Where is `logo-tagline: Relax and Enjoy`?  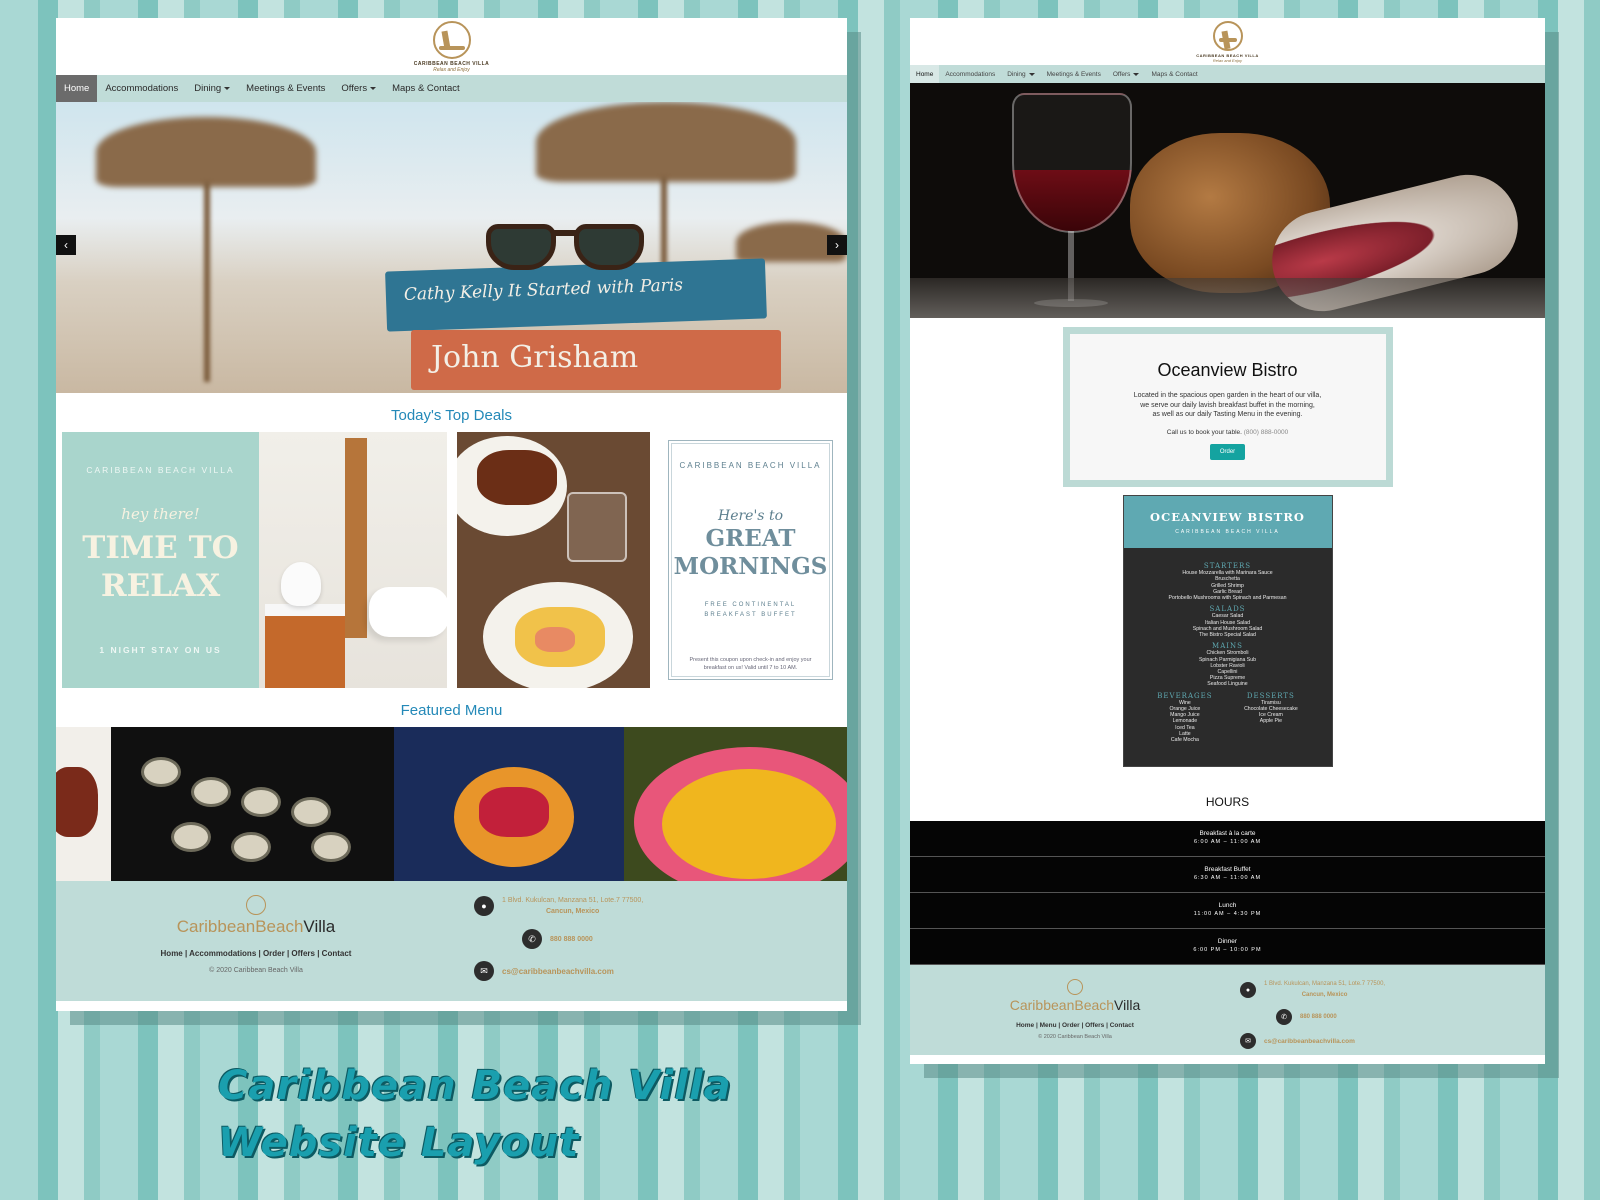
logo-tagline: Relax and Enjoy is located at coordinates (1227, 60).